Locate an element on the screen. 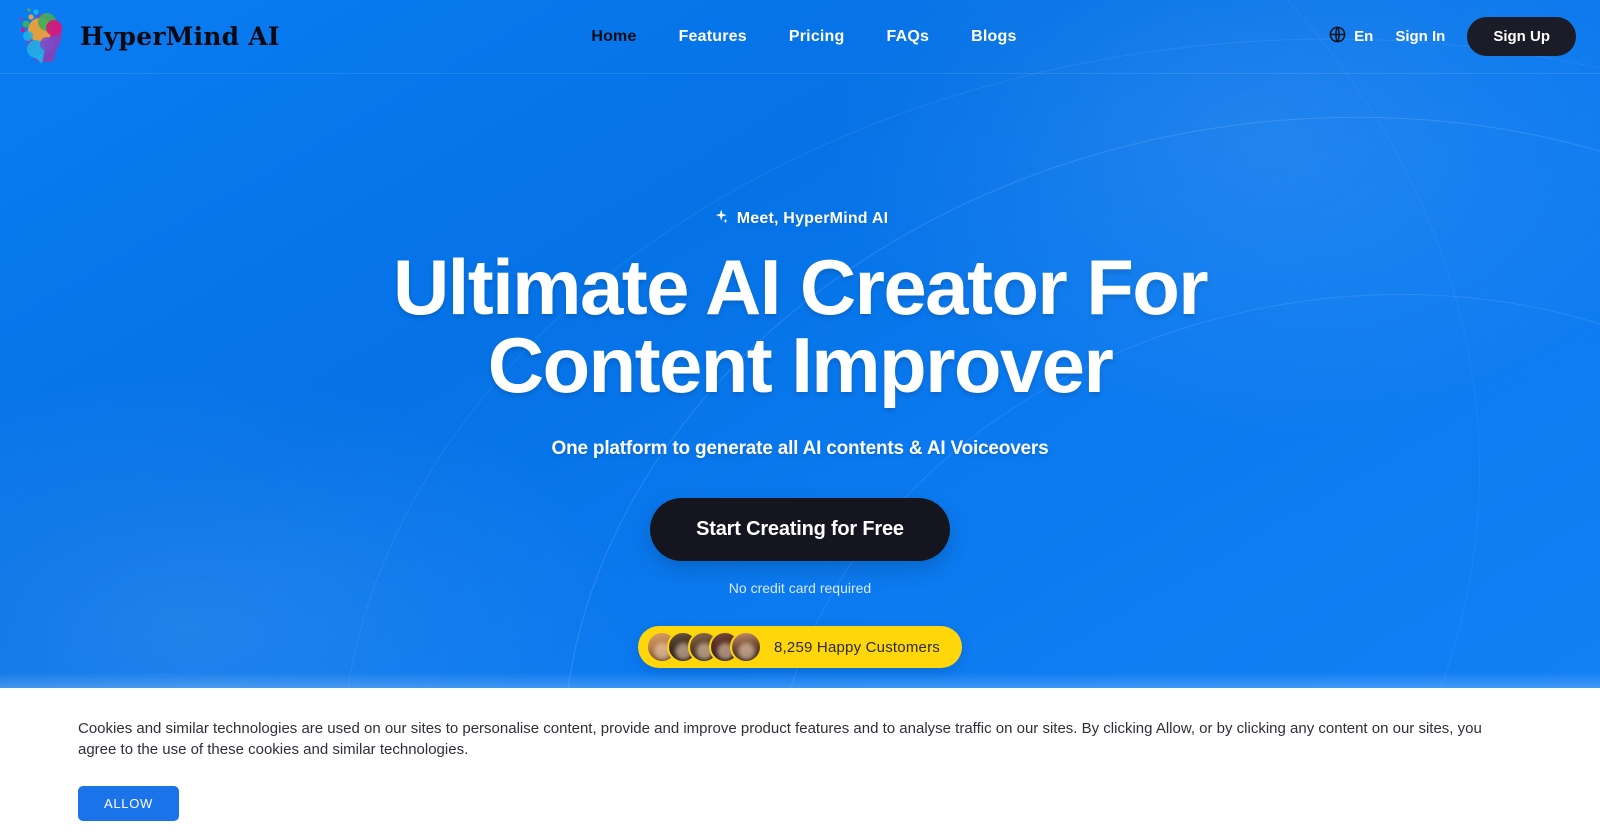 Image resolution: width=1600 pixels, height=834 pixels. brain-head-logo-icon is located at coordinates (45, 37).